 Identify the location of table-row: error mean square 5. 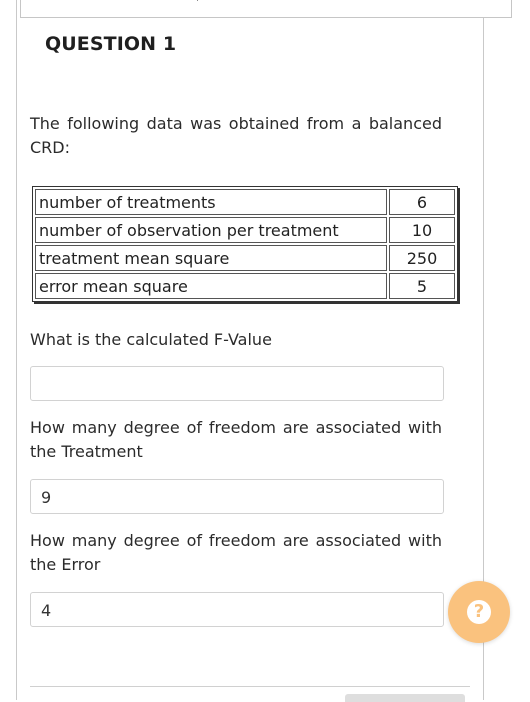
(245, 286).